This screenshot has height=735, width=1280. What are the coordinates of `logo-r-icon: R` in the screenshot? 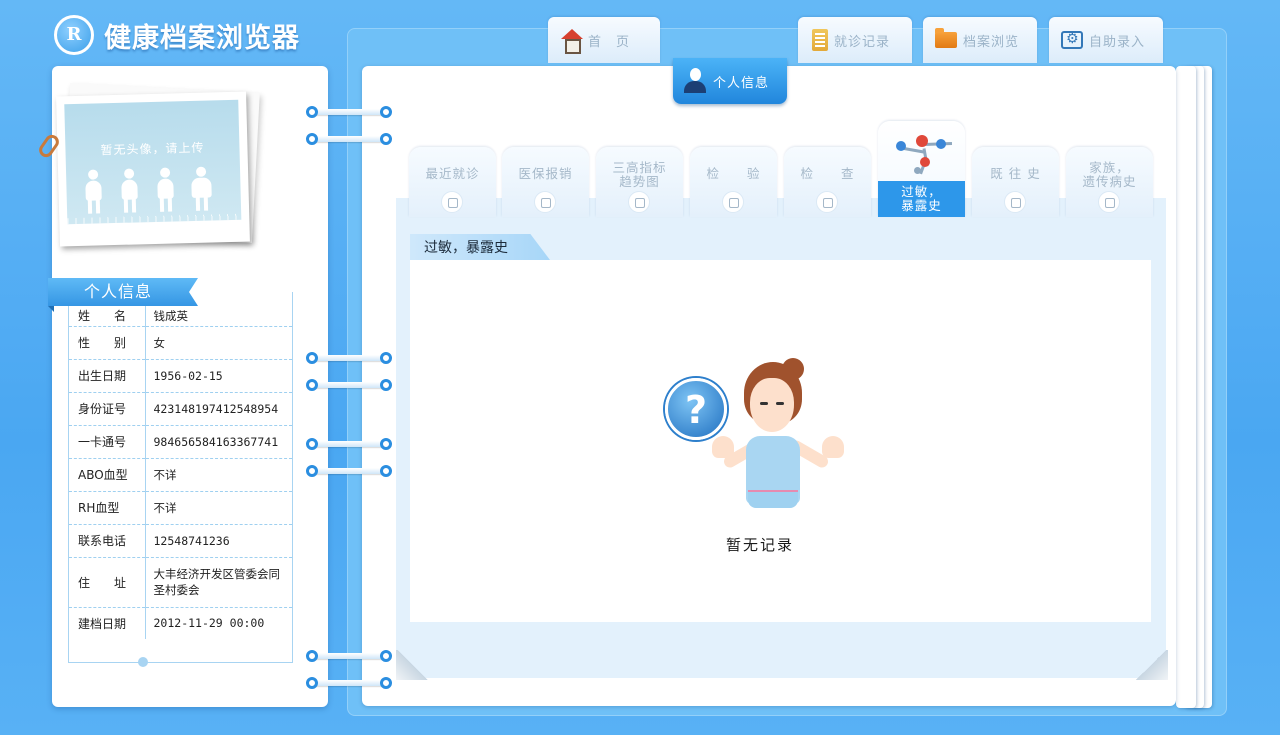 It's located at (74, 35).